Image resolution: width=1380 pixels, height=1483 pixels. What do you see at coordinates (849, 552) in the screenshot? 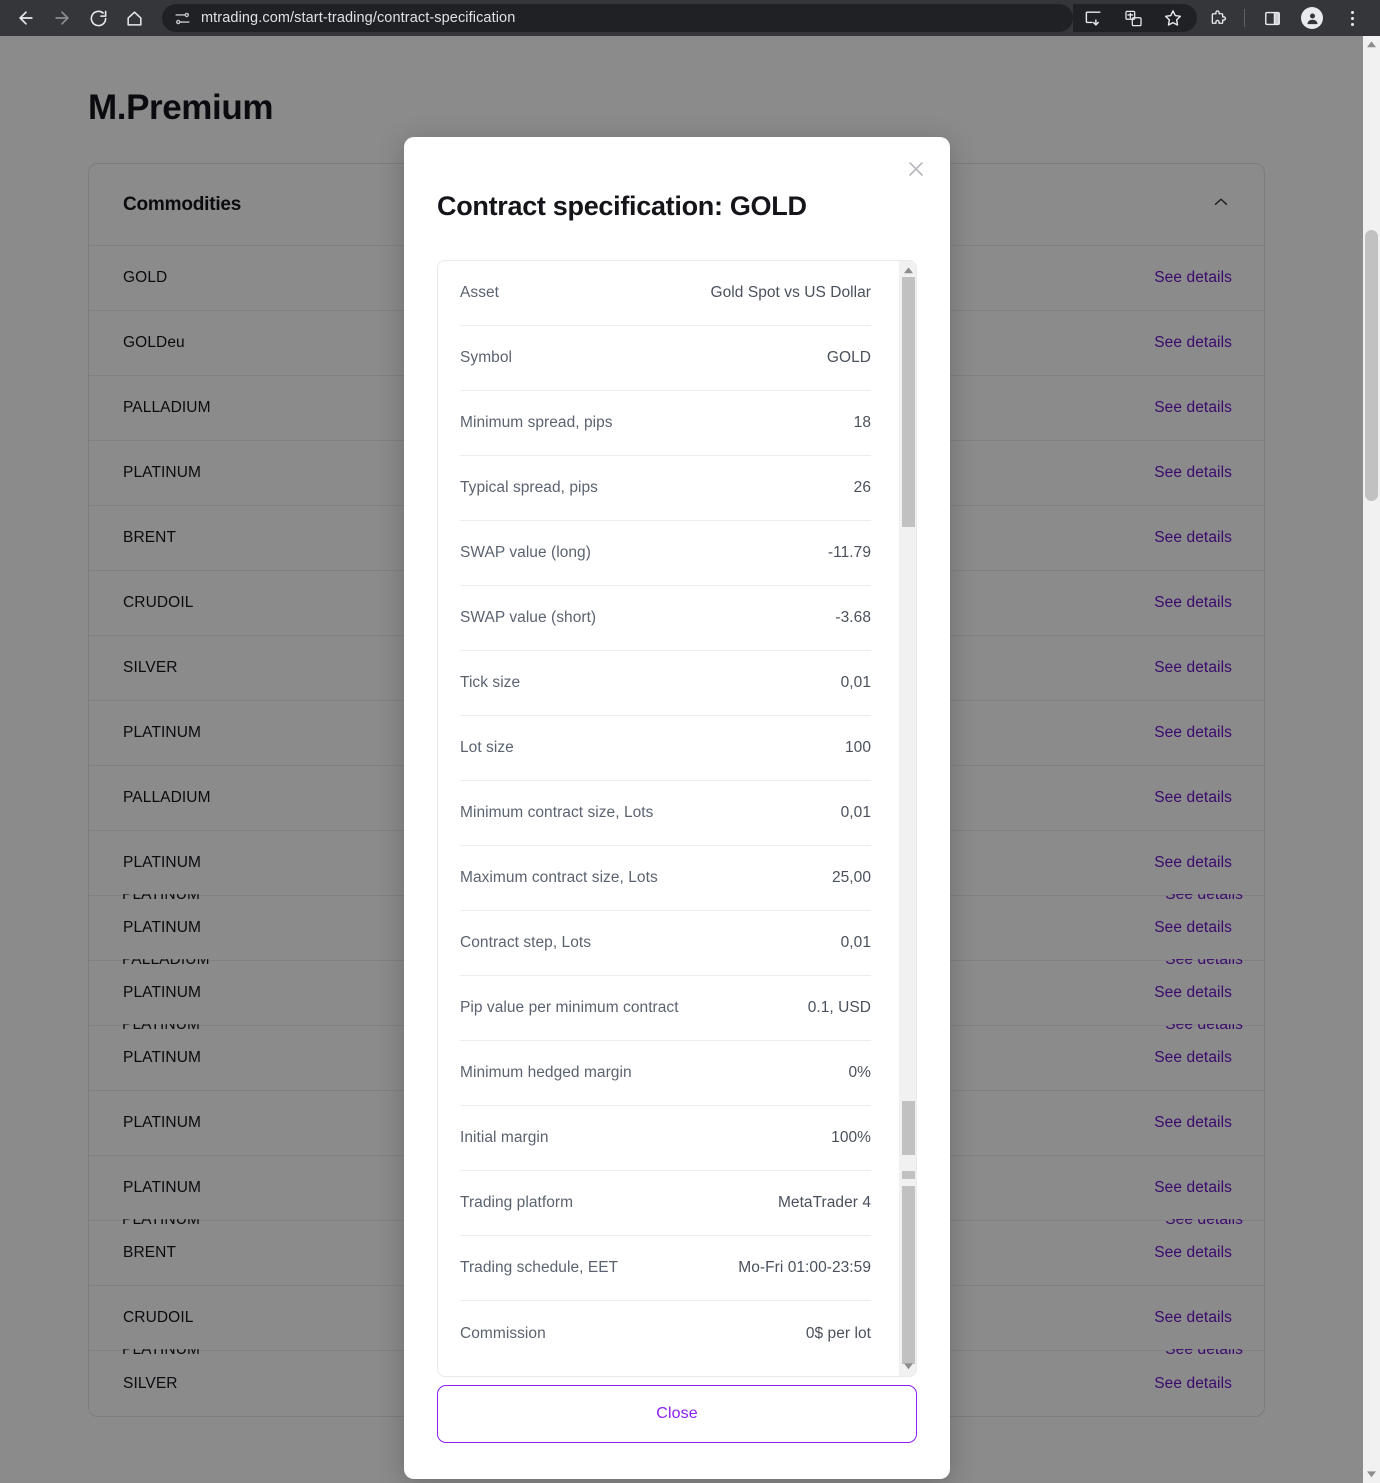
I see `spec-value: -11.79` at bounding box center [849, 552].